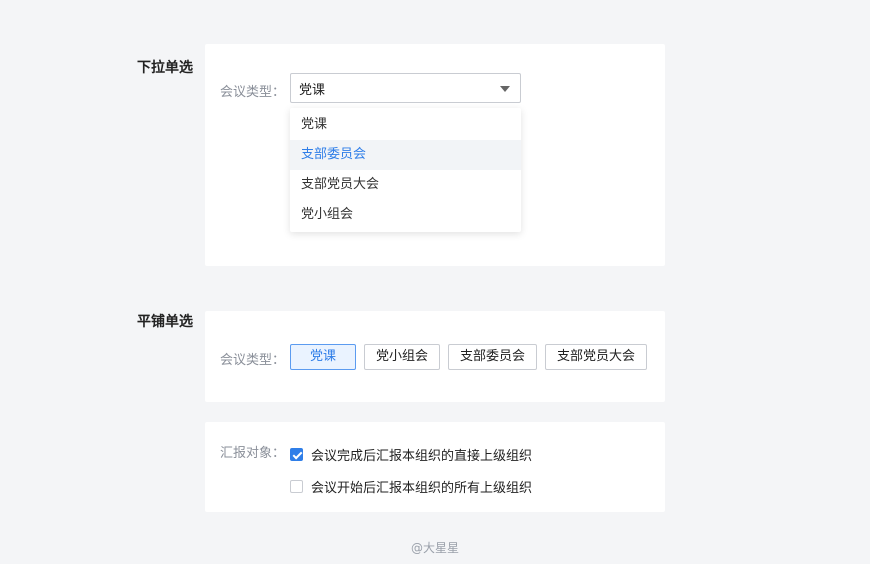 The height and width of the screenshot is (564, 870). What do you see at coordinates (296, 486) in the screenshot?
I see `checkbox-unchecked-icon` at bounding box center [296, 486].